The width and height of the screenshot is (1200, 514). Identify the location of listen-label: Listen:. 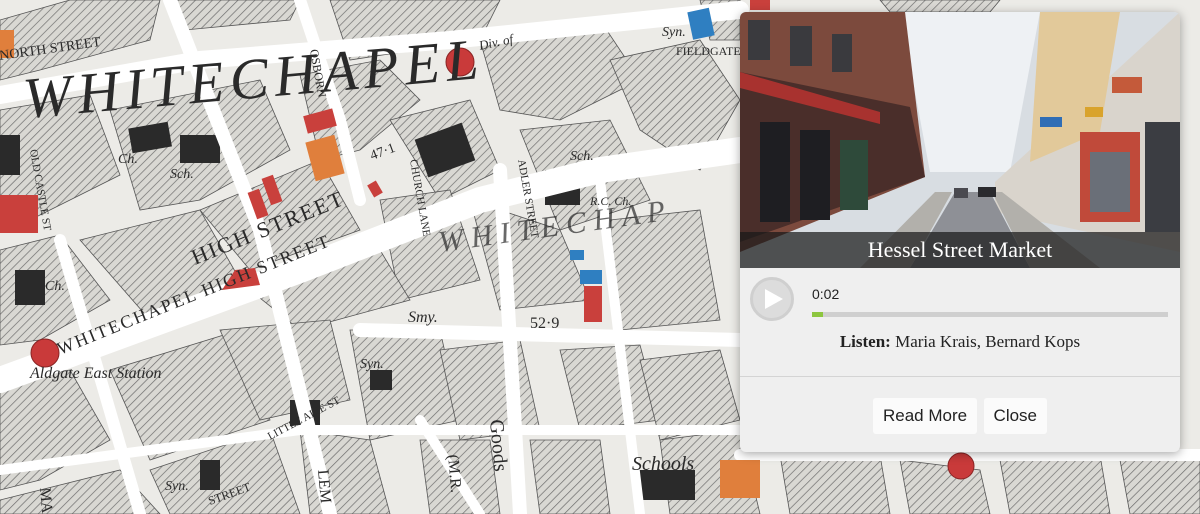
(865, 341).